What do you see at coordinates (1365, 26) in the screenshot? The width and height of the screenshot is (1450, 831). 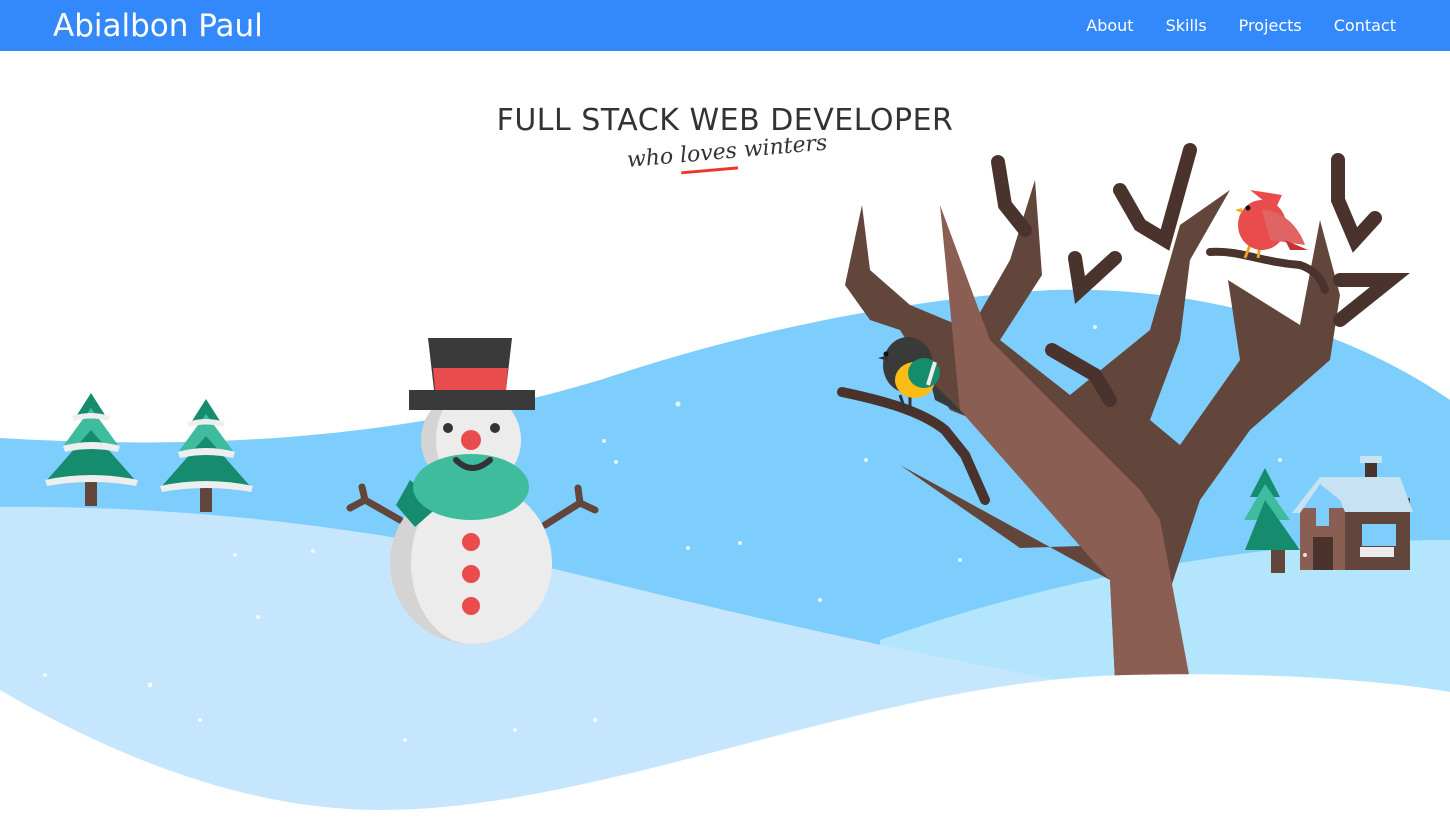 I see `nav-contact: Contact` at bounding box center [1365, 26].